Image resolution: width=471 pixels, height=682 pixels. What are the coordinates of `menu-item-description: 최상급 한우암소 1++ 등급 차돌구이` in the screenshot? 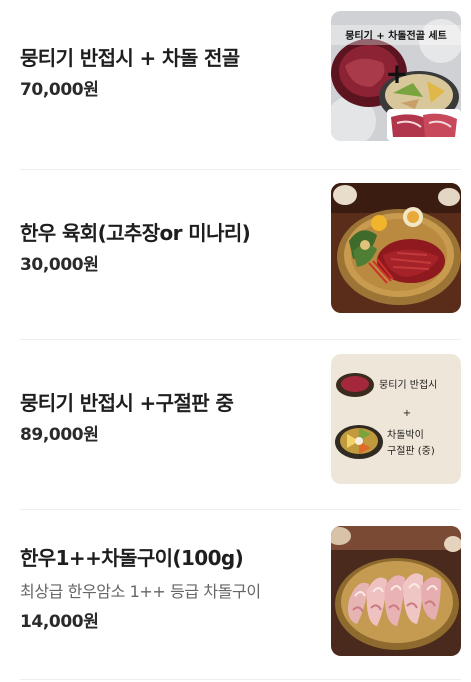 It's located at (140, 591).